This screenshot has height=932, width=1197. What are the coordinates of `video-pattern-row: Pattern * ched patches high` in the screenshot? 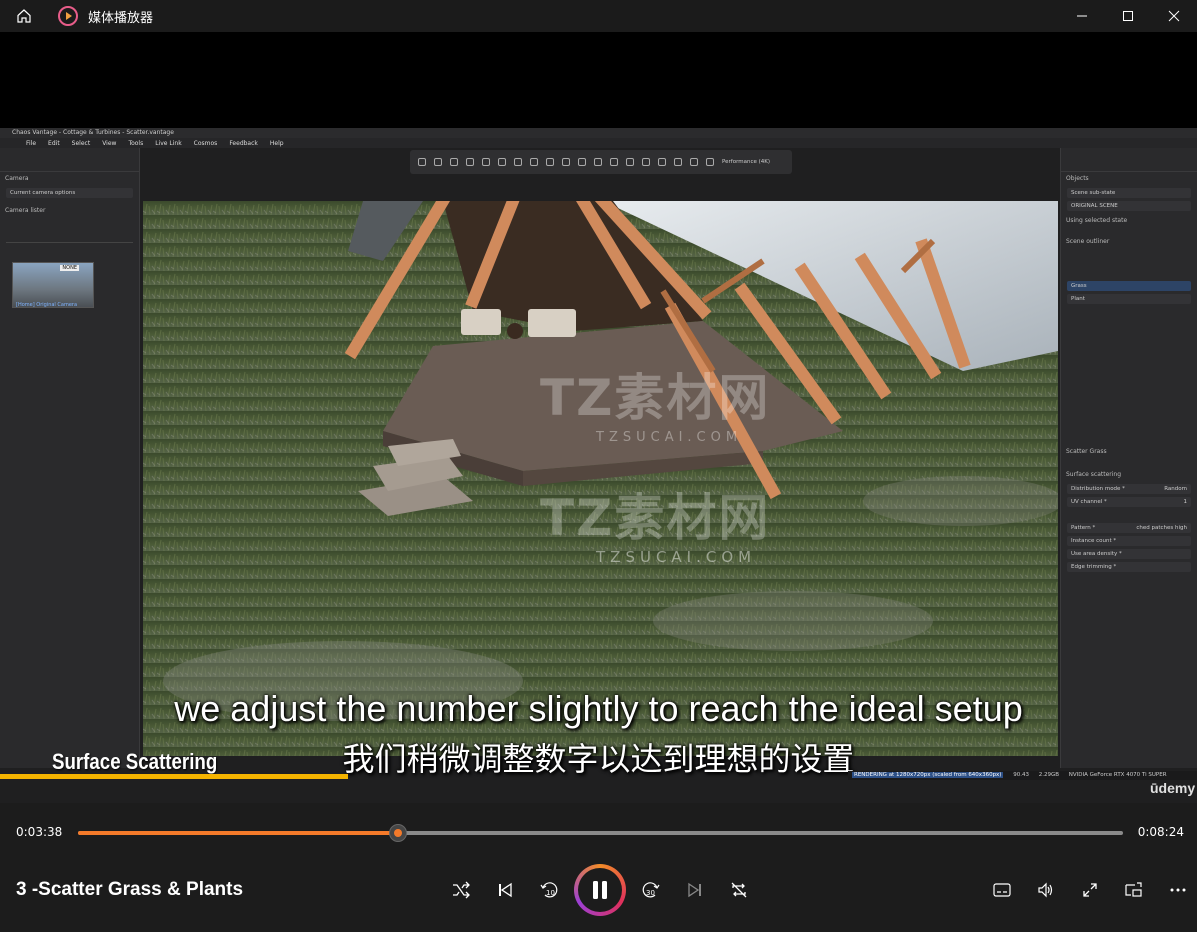 It's located at (1129, 528).